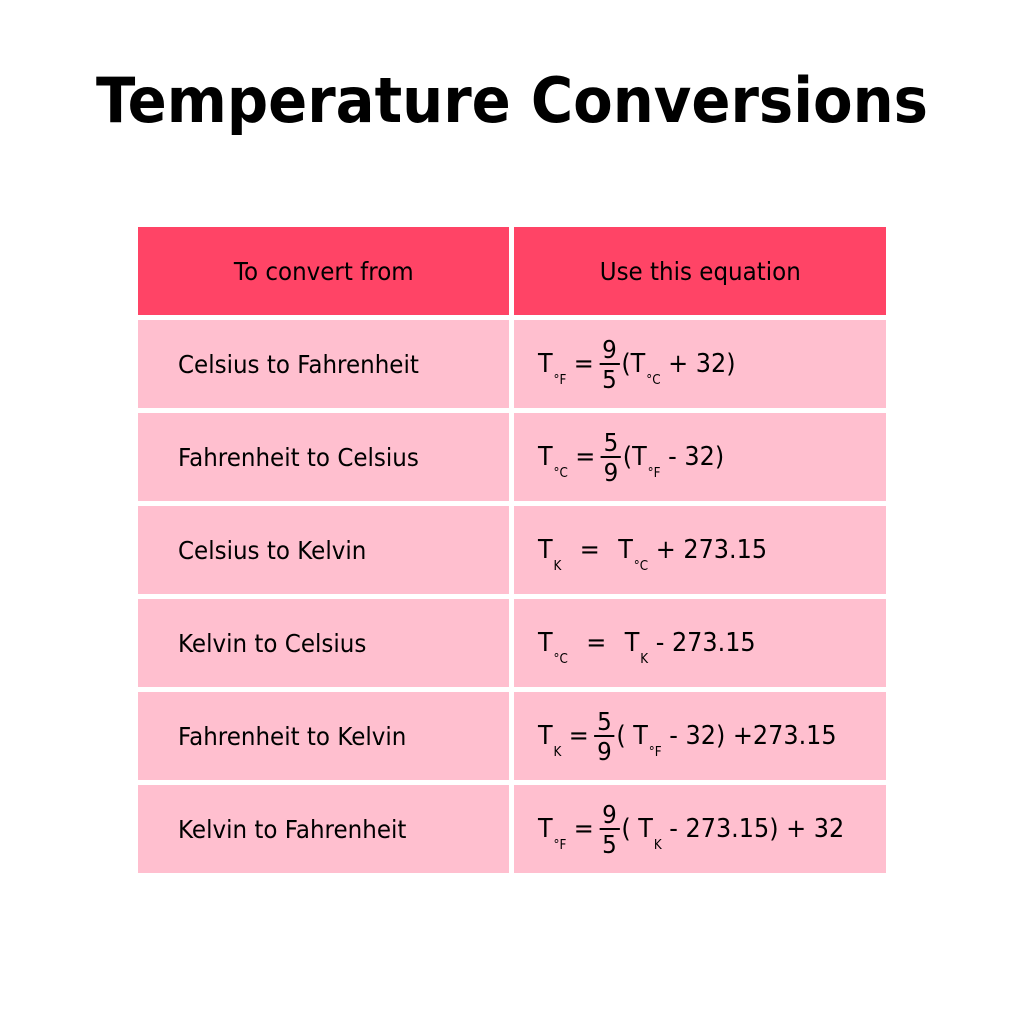 This screenshot has height=1024, width=1024. I want to click on table-row: Kelvin to Celsius T °C = TK - 273.15, so click(512, 643).